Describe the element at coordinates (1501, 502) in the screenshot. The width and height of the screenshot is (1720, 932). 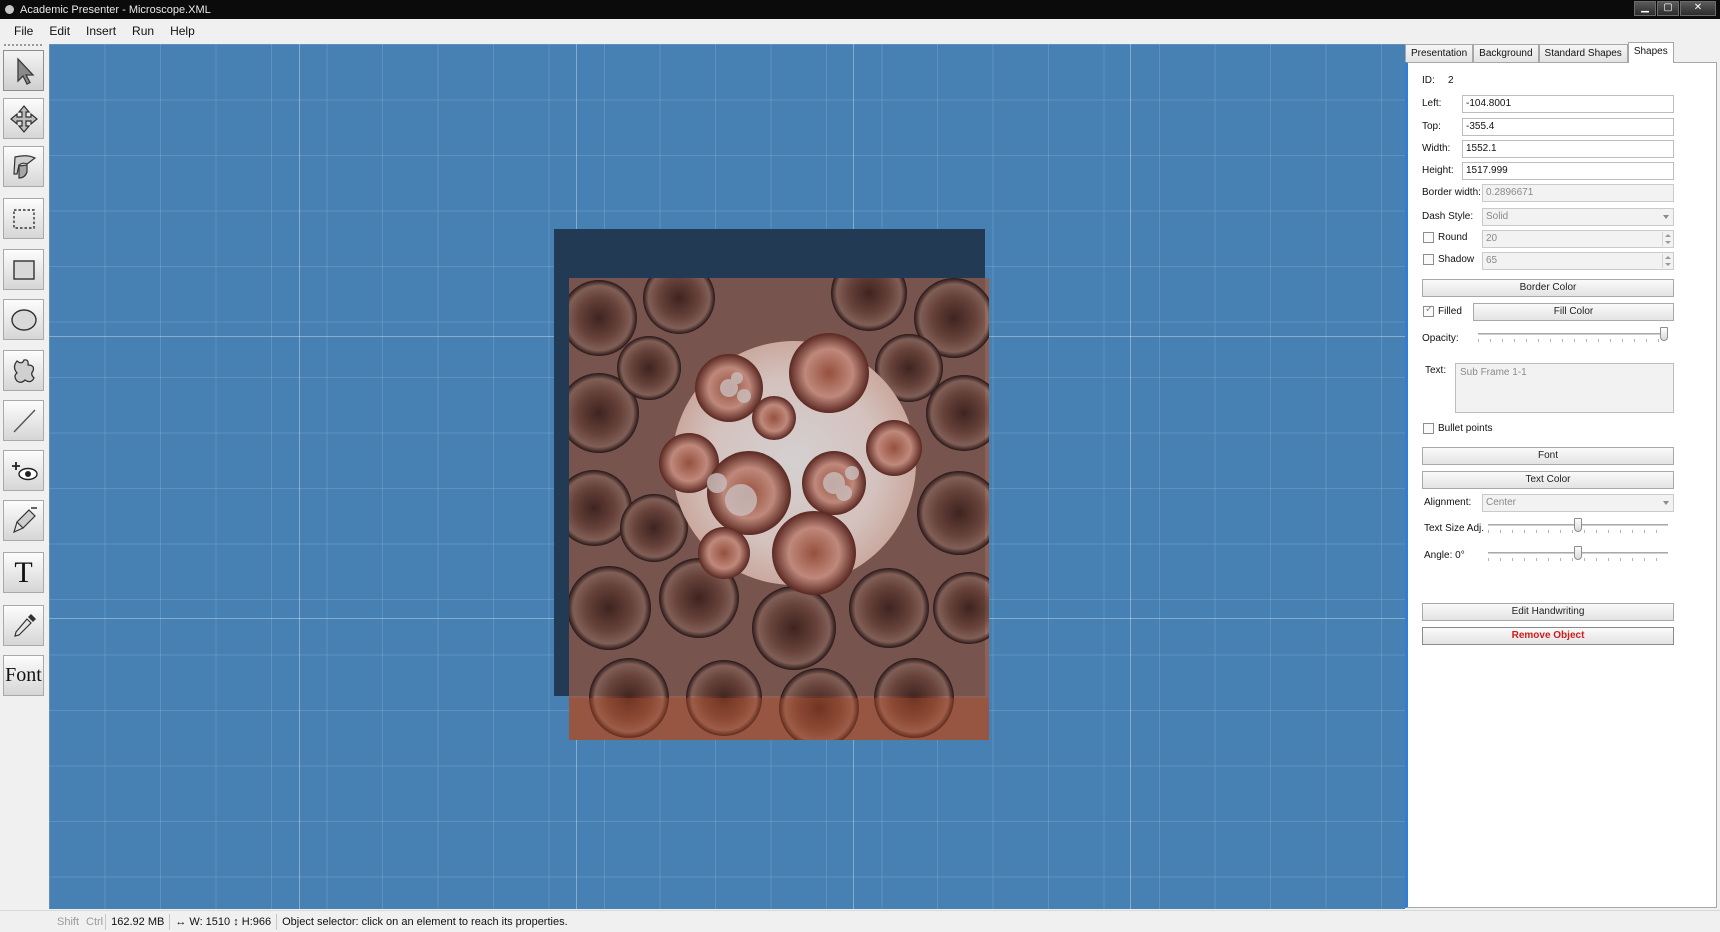
I see `alignment-value: Center` at that location.